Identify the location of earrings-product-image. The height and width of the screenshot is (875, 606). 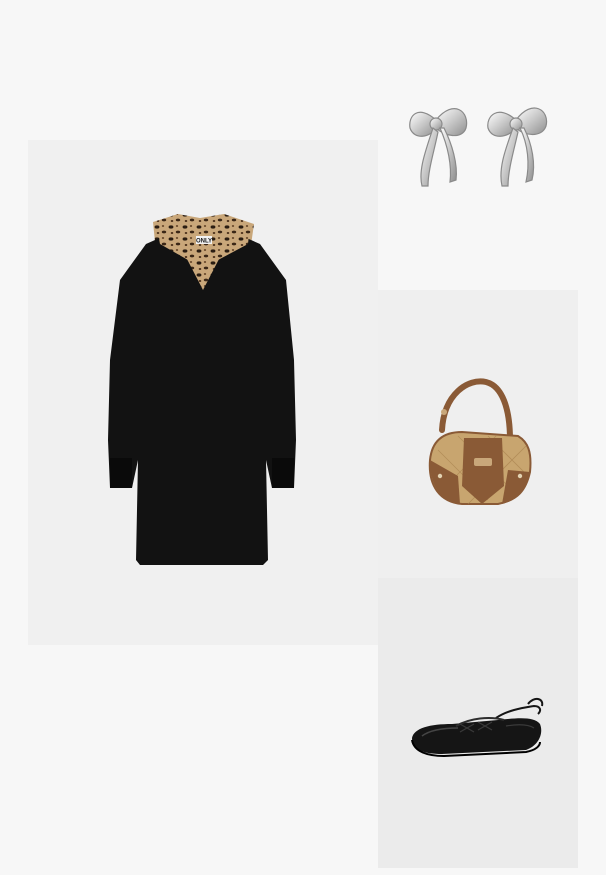
(478, 155).